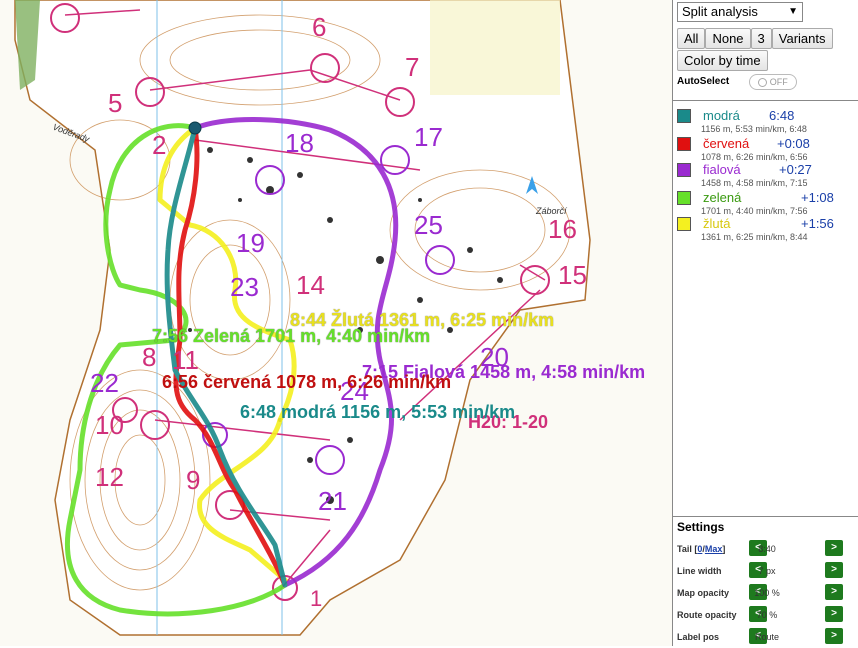 This screenshot has width=858, height=648. What do you see at coordinates (244, 287) in the screenshot?
I see `control-number: 23` at bounding box center [244, 287].